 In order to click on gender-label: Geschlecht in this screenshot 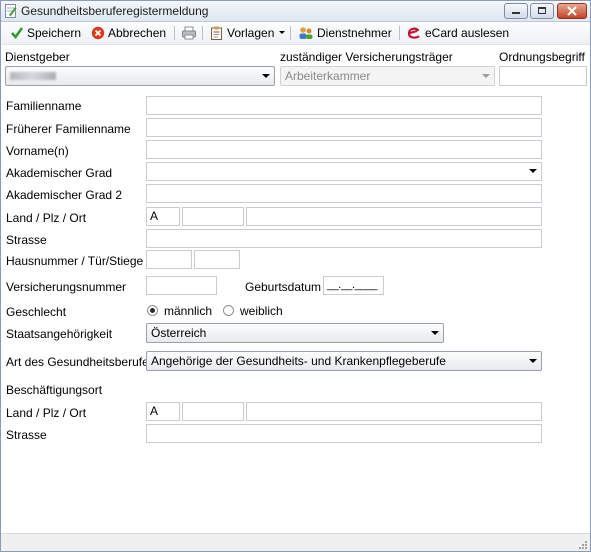, I will do `click(36, 312)`.